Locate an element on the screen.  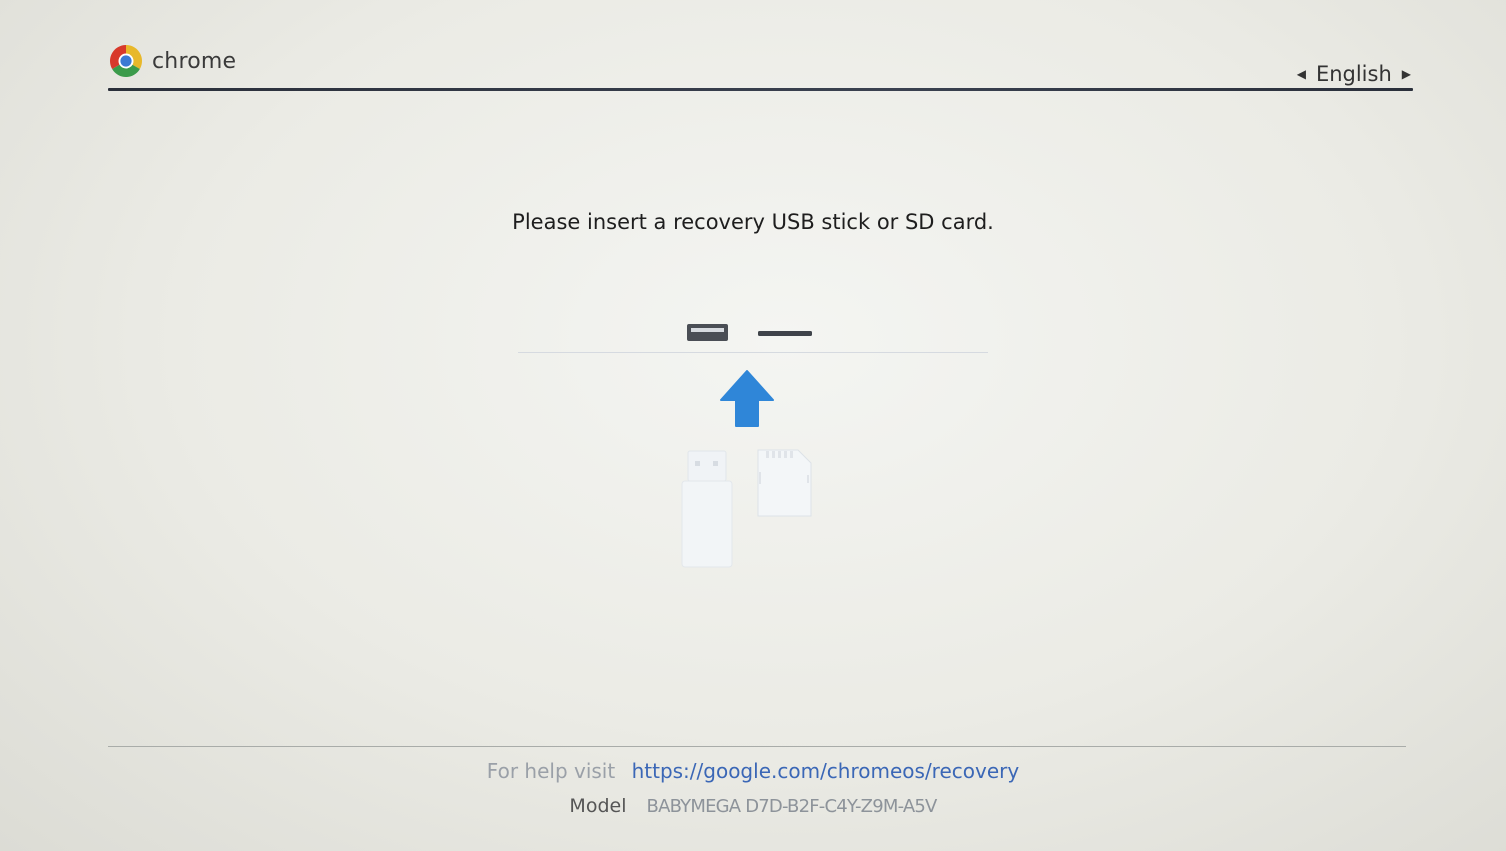
insert-media-illustration is located at coordinates (750, 440).